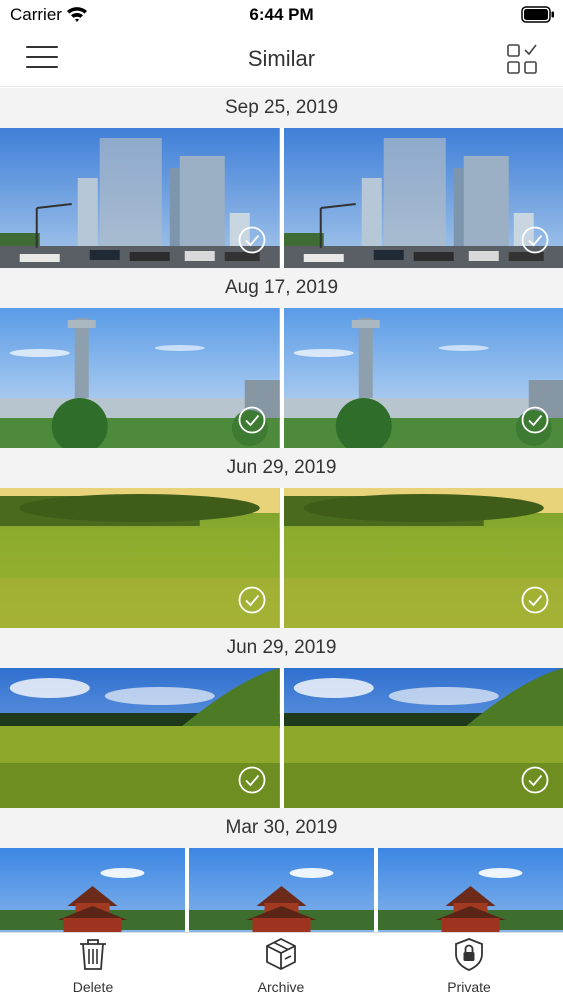 The image size is (563, 1000). What do you see at coordinates (281, 288) in the screenshot?
I see `date-header: Aug 17, 2019` at bounding box center [281, 288].